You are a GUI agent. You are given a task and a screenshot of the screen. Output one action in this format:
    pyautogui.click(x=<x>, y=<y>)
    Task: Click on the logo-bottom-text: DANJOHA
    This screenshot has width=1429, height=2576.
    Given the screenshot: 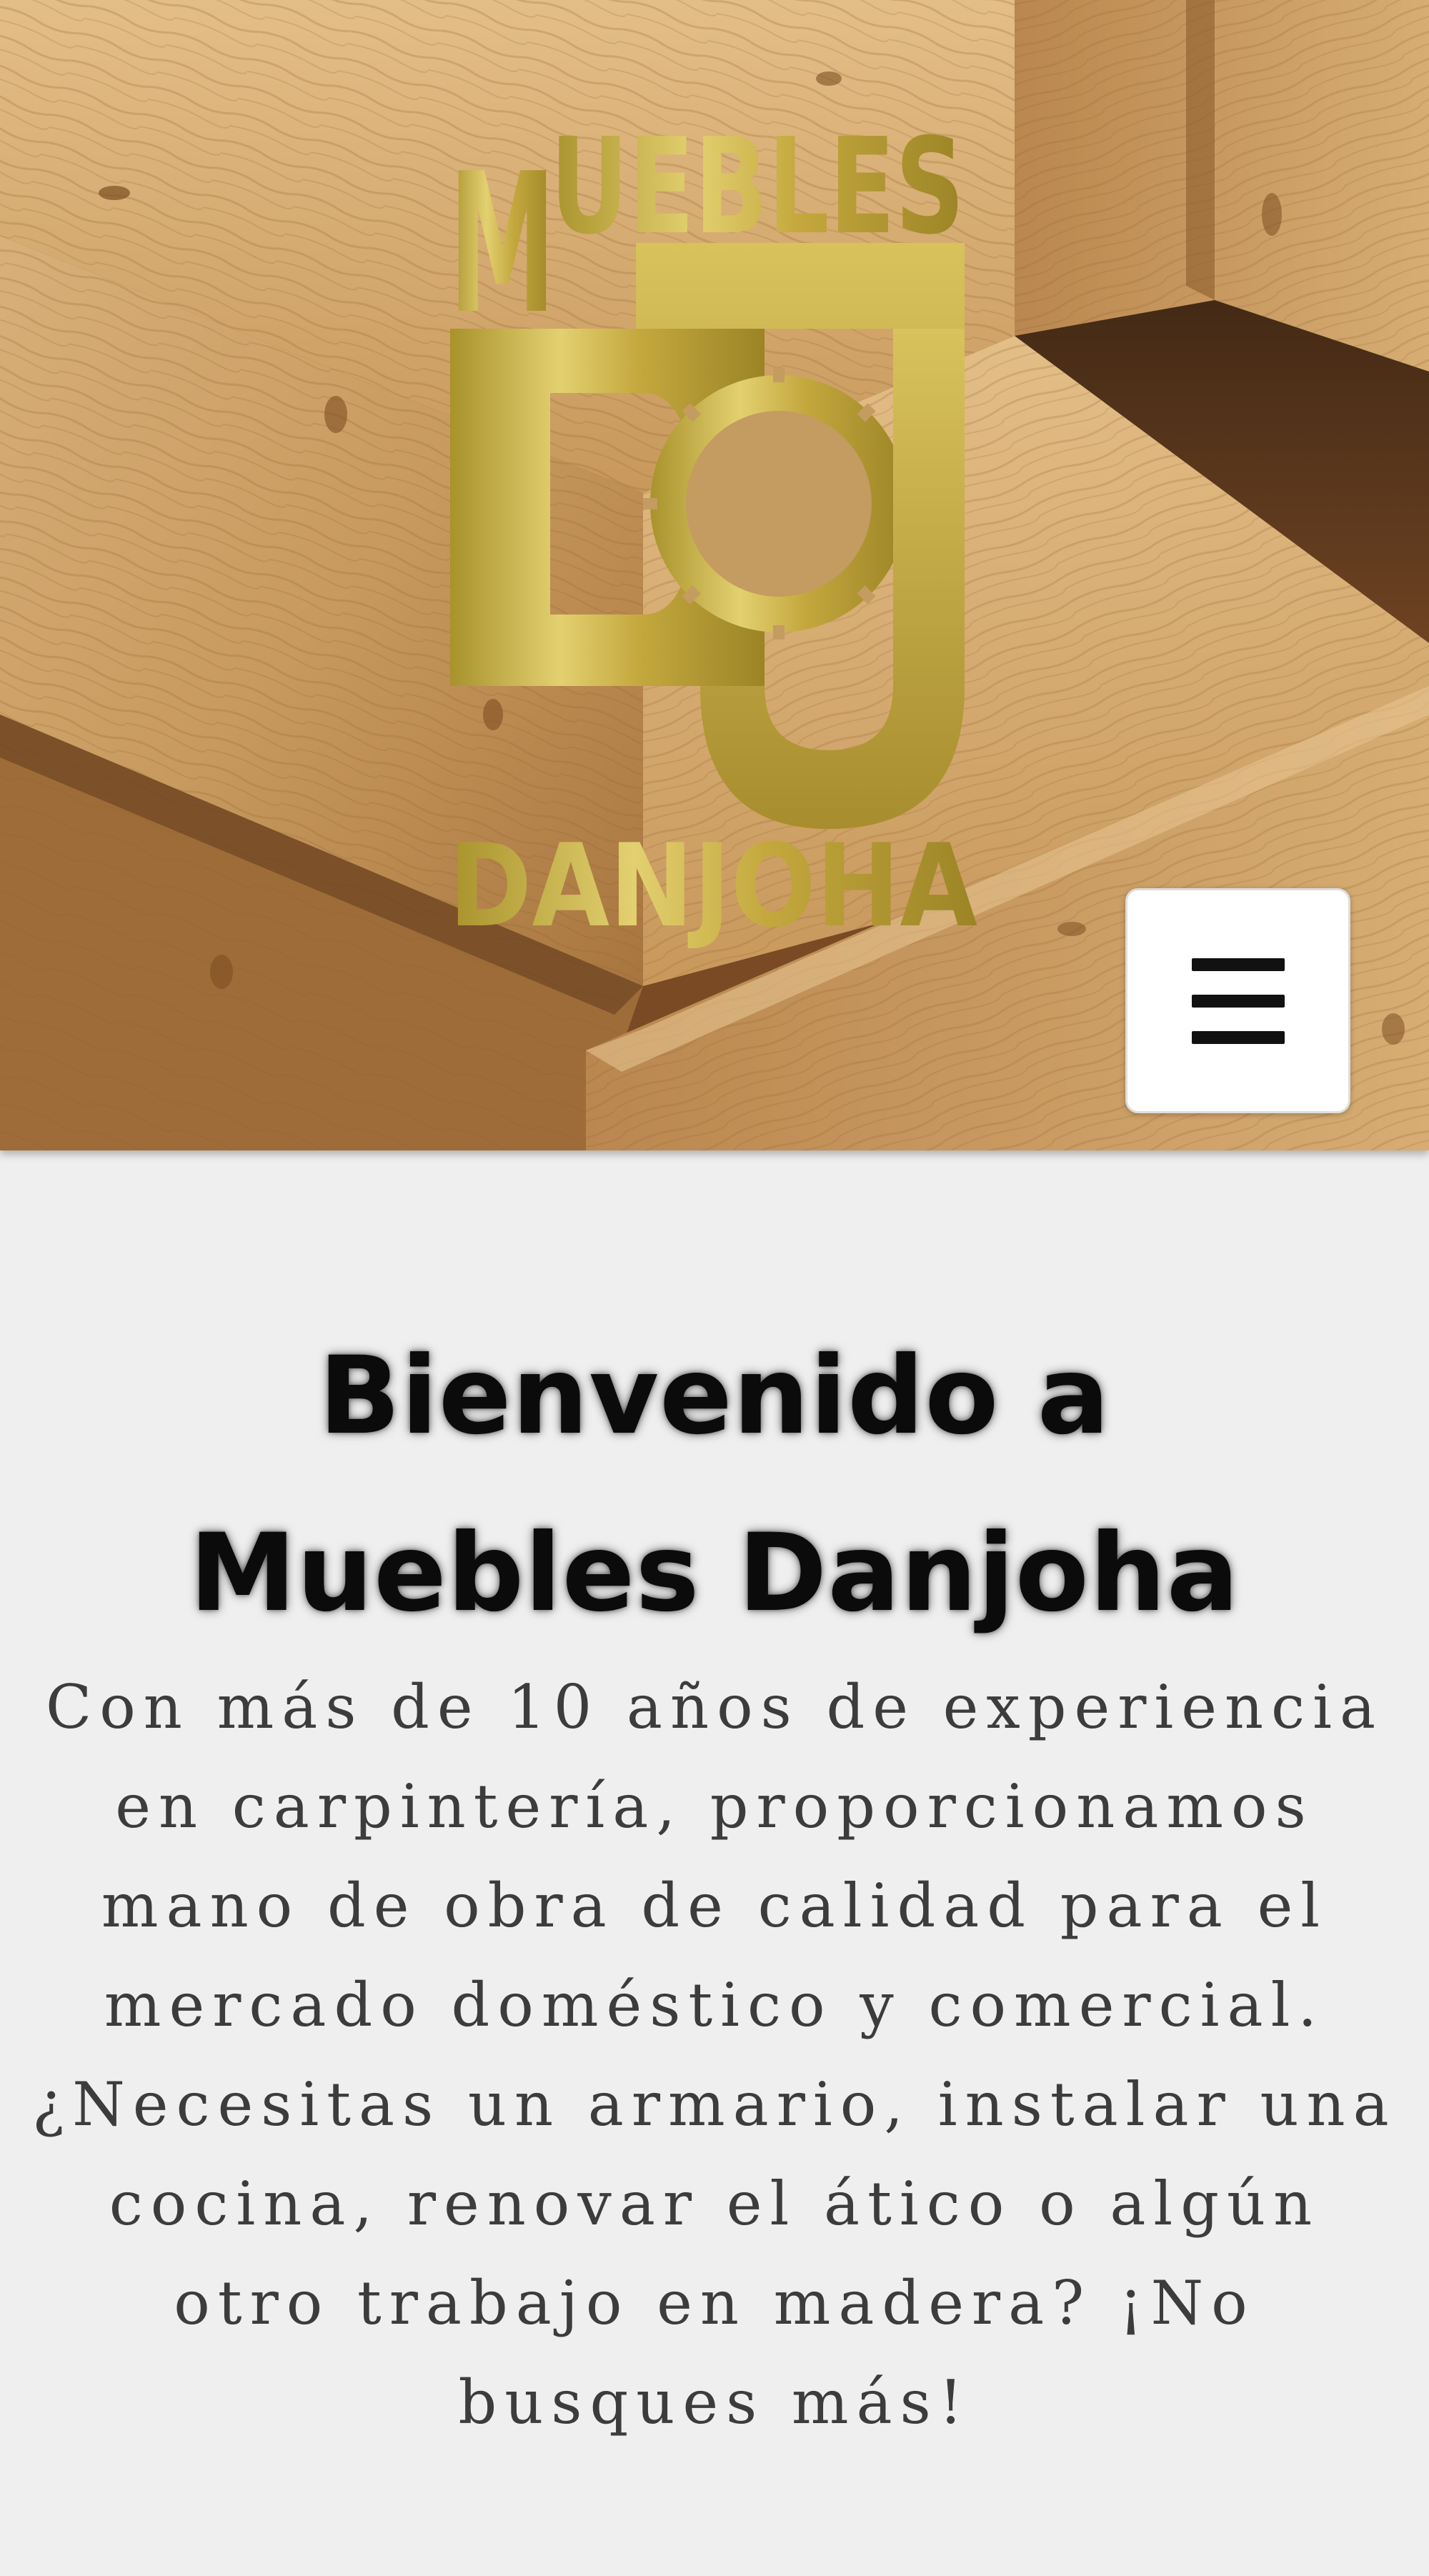 What is the action you would take?
    pyautogui.click(x=713, y=884)
    